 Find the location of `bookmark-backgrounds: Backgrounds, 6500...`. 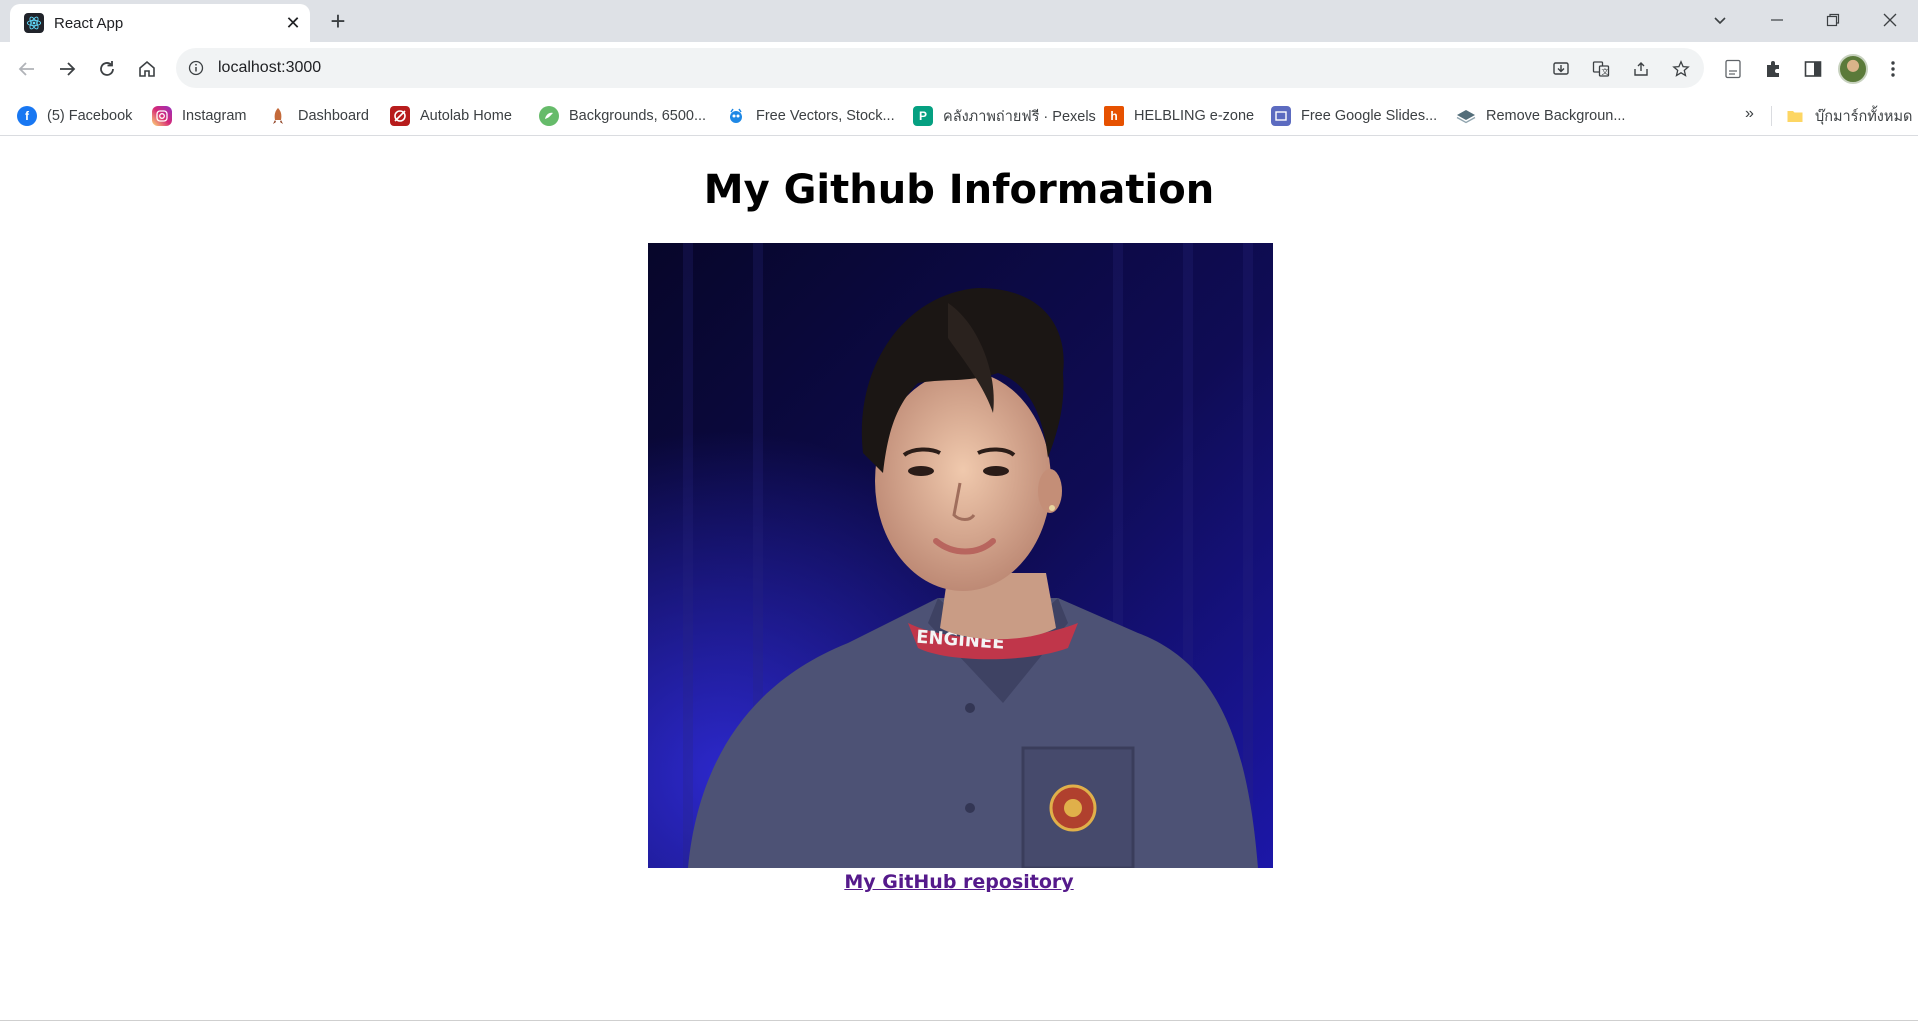

bookmark-backgrounds: Backgrounds, 6500... is located at coordinates (622, 116).